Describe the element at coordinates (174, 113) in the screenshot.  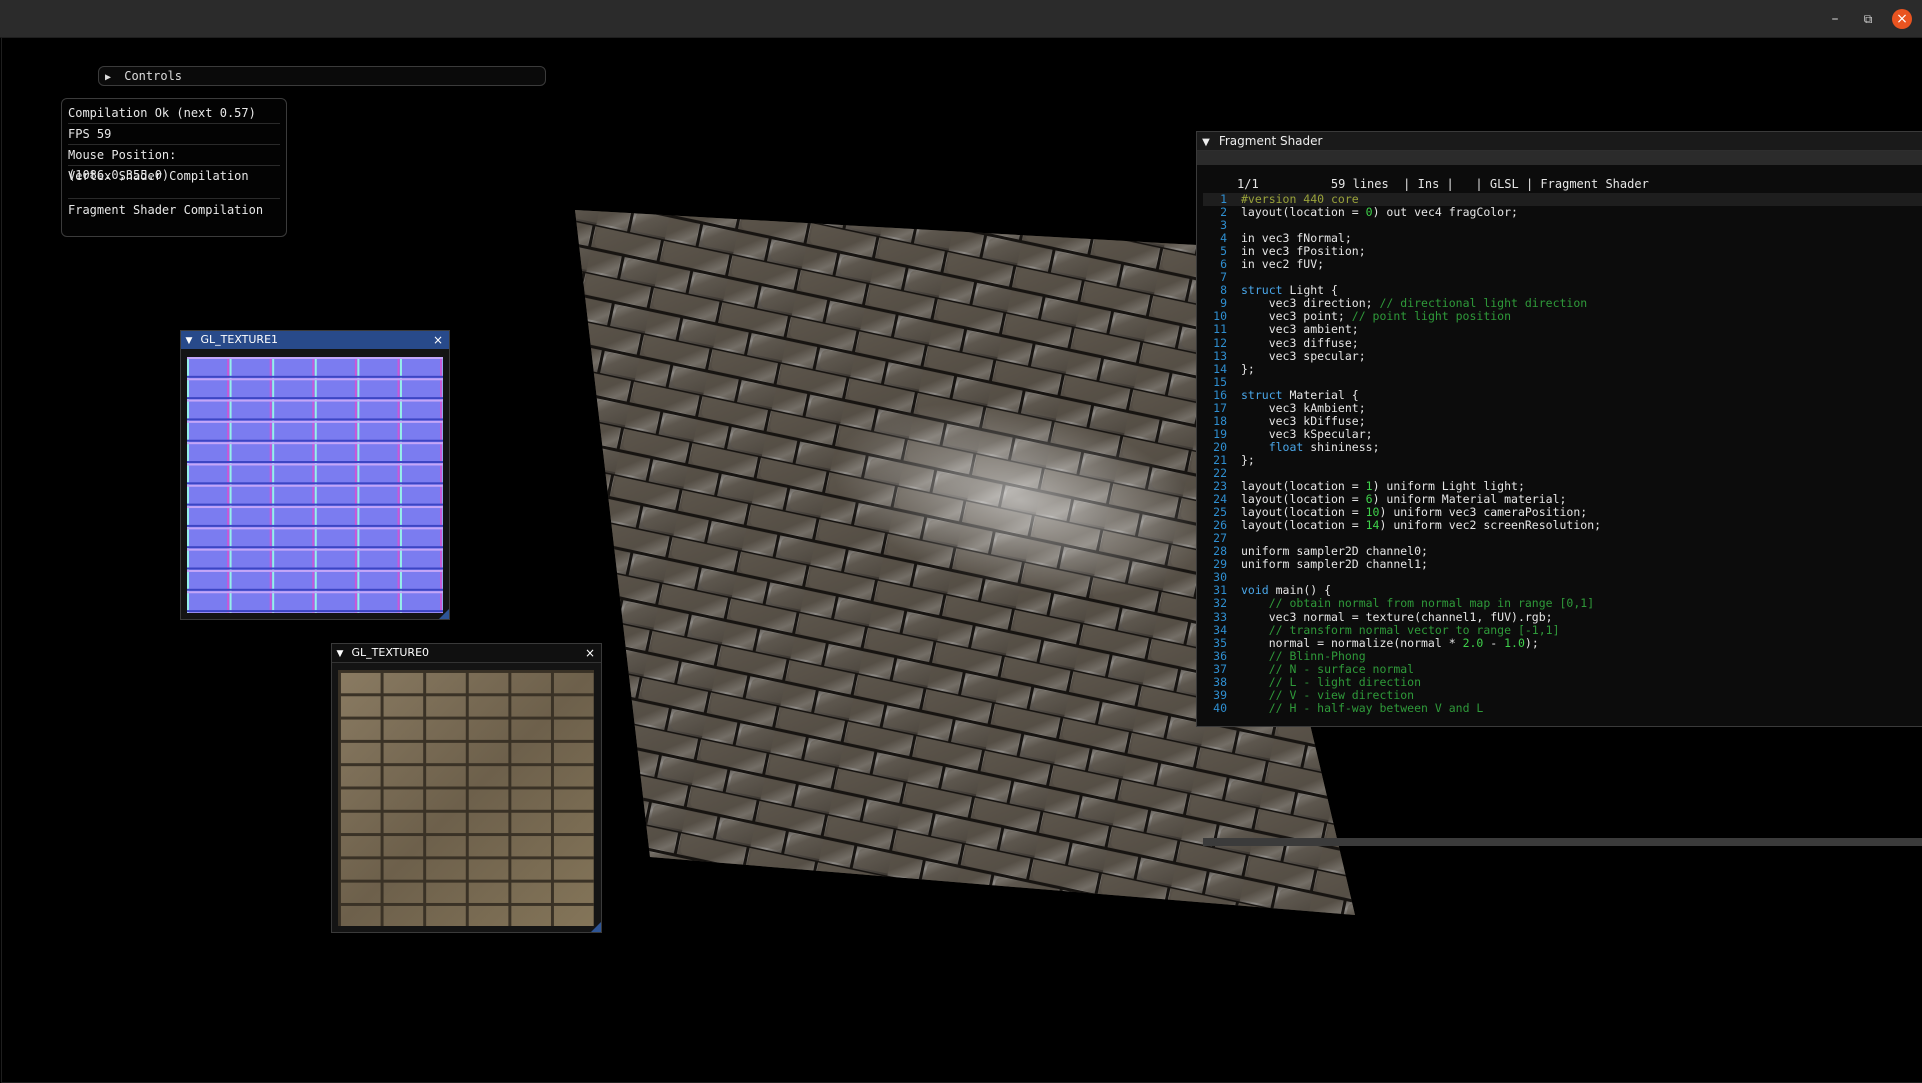
I see `compilation-status: Compilation Ok (next 0.57)` at that location.